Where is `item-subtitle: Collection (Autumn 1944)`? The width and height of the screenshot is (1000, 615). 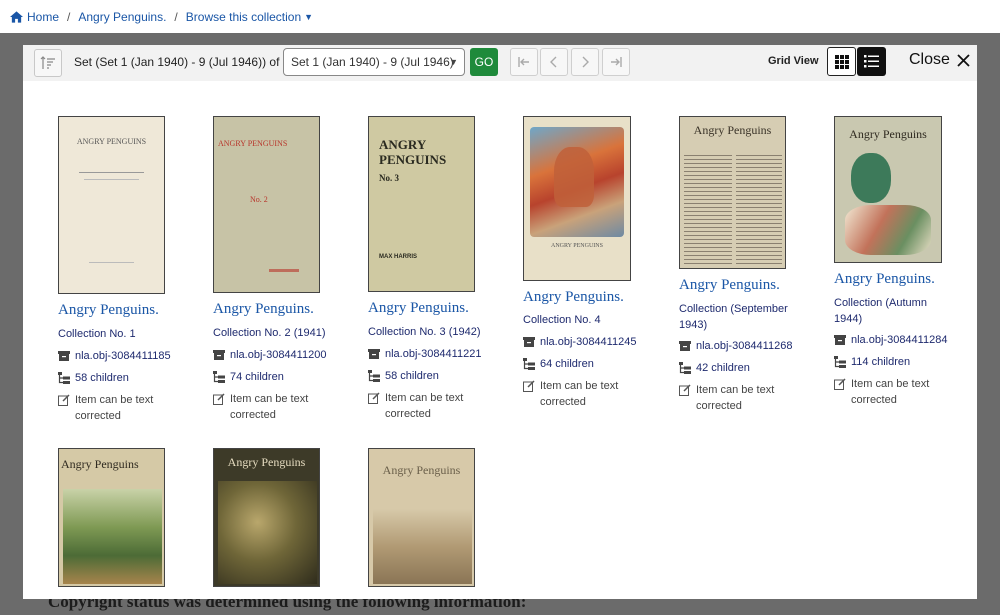 item-subtitle: Collection (Autumn 1944) is located at coordinates (880, 311).